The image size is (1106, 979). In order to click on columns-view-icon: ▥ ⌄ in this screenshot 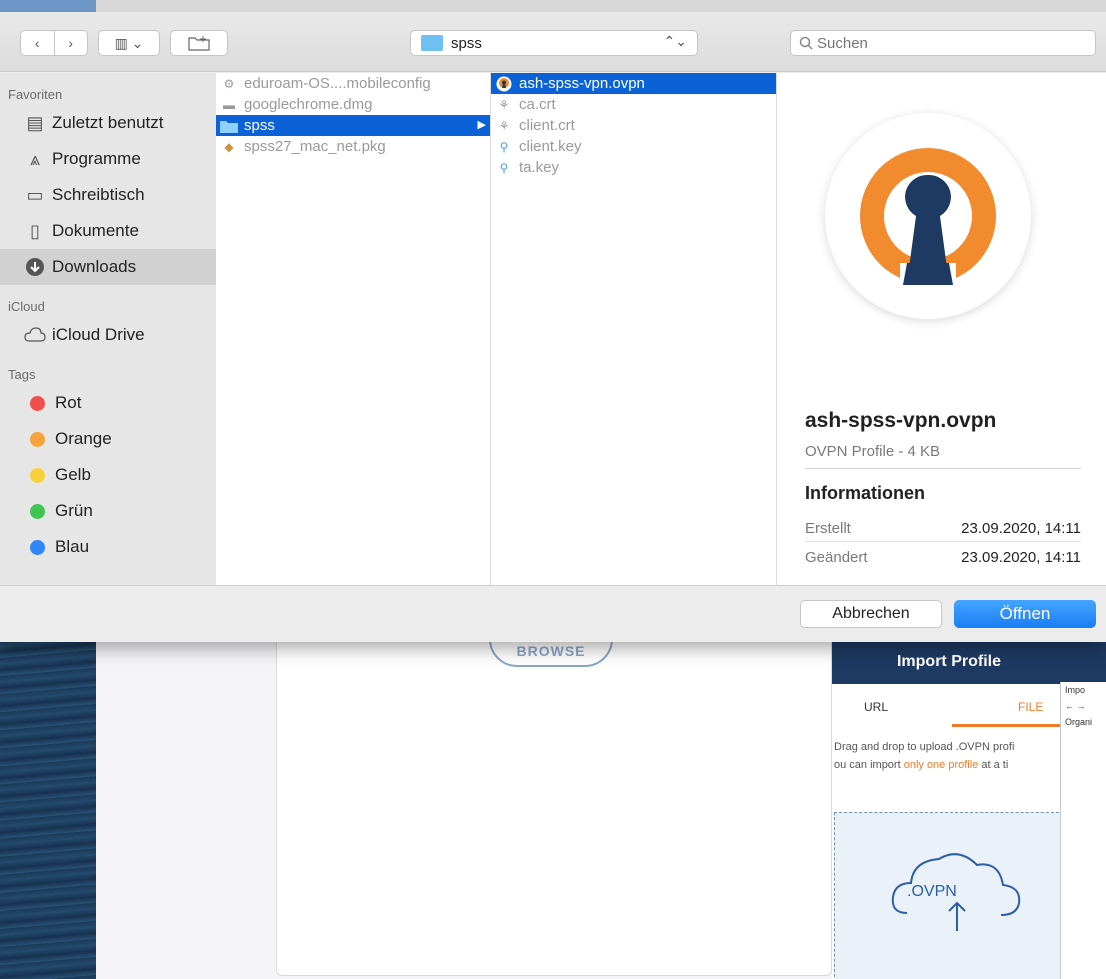, I will do `click(129, 42)`.